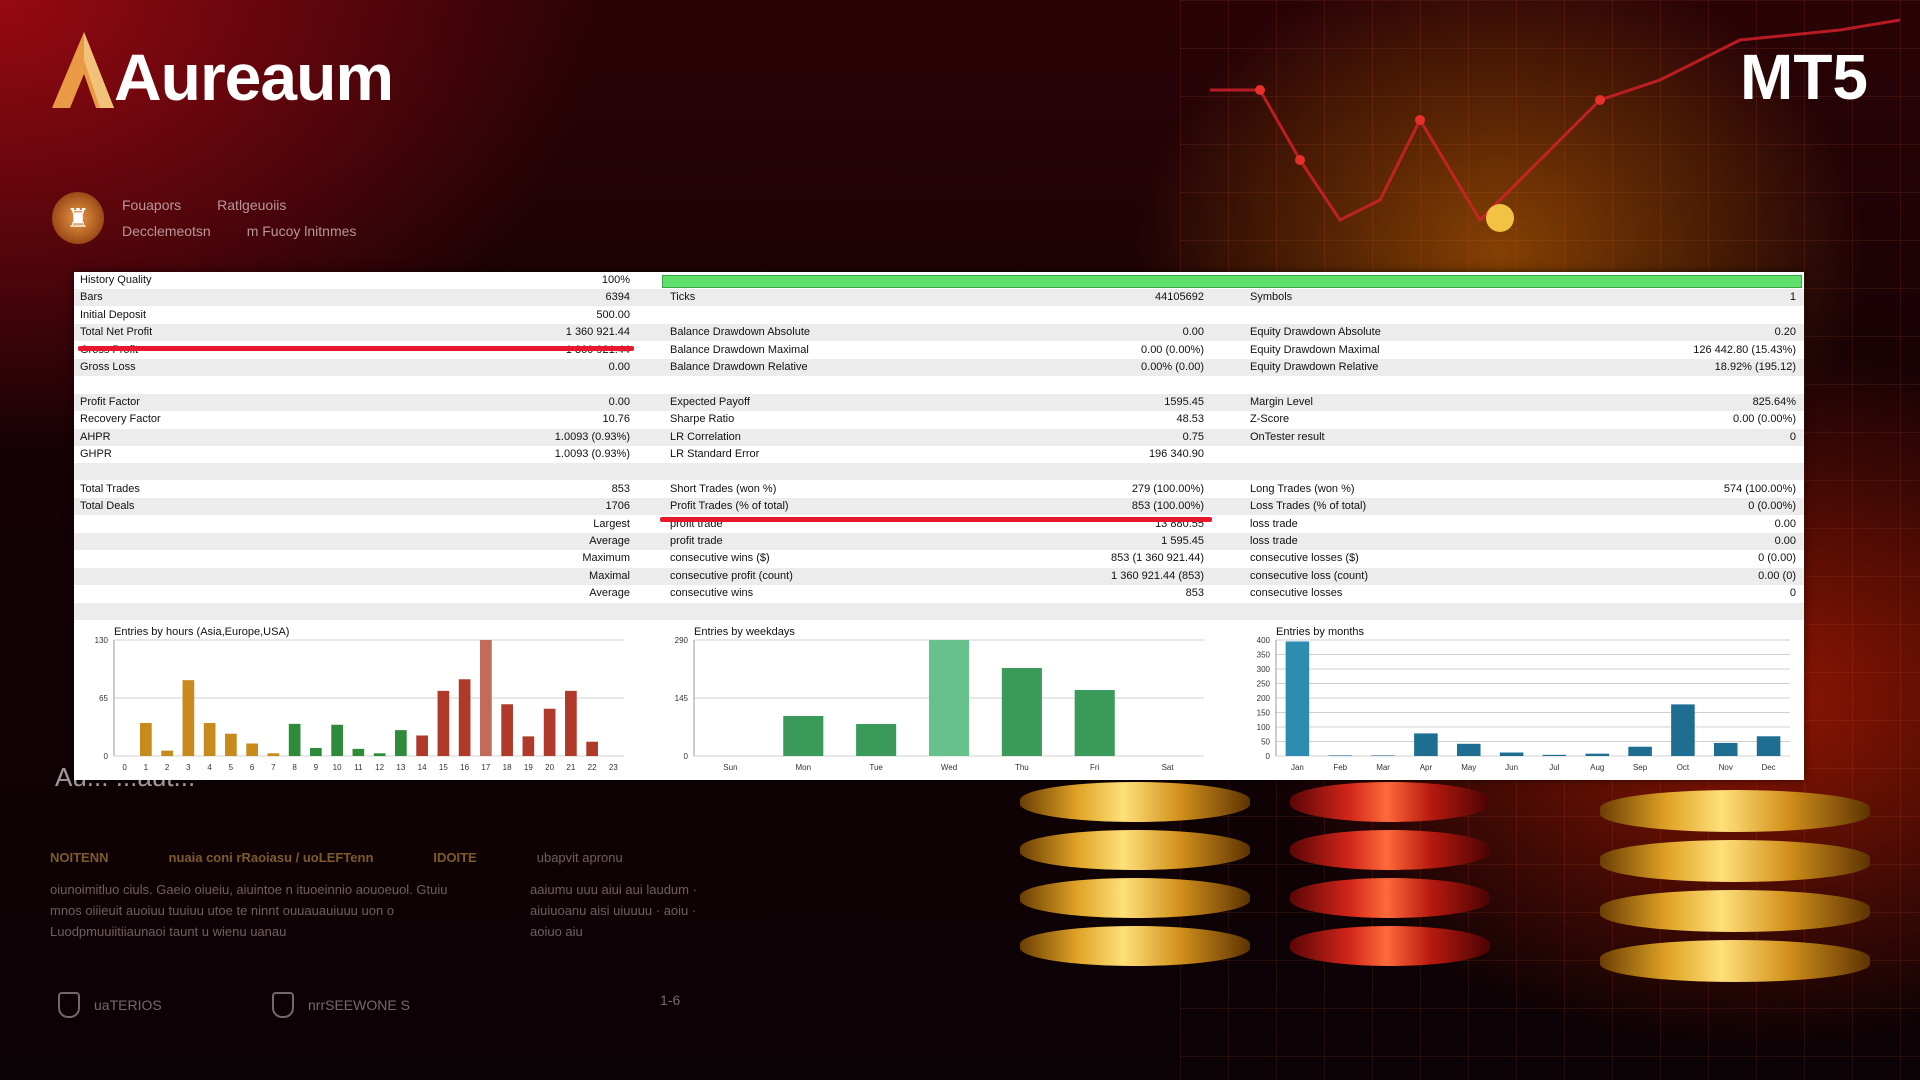 The height and width of the screenshot is (1080, 1920). I want to click on lower-col3-heading: IDOITE, so click(455, 857).